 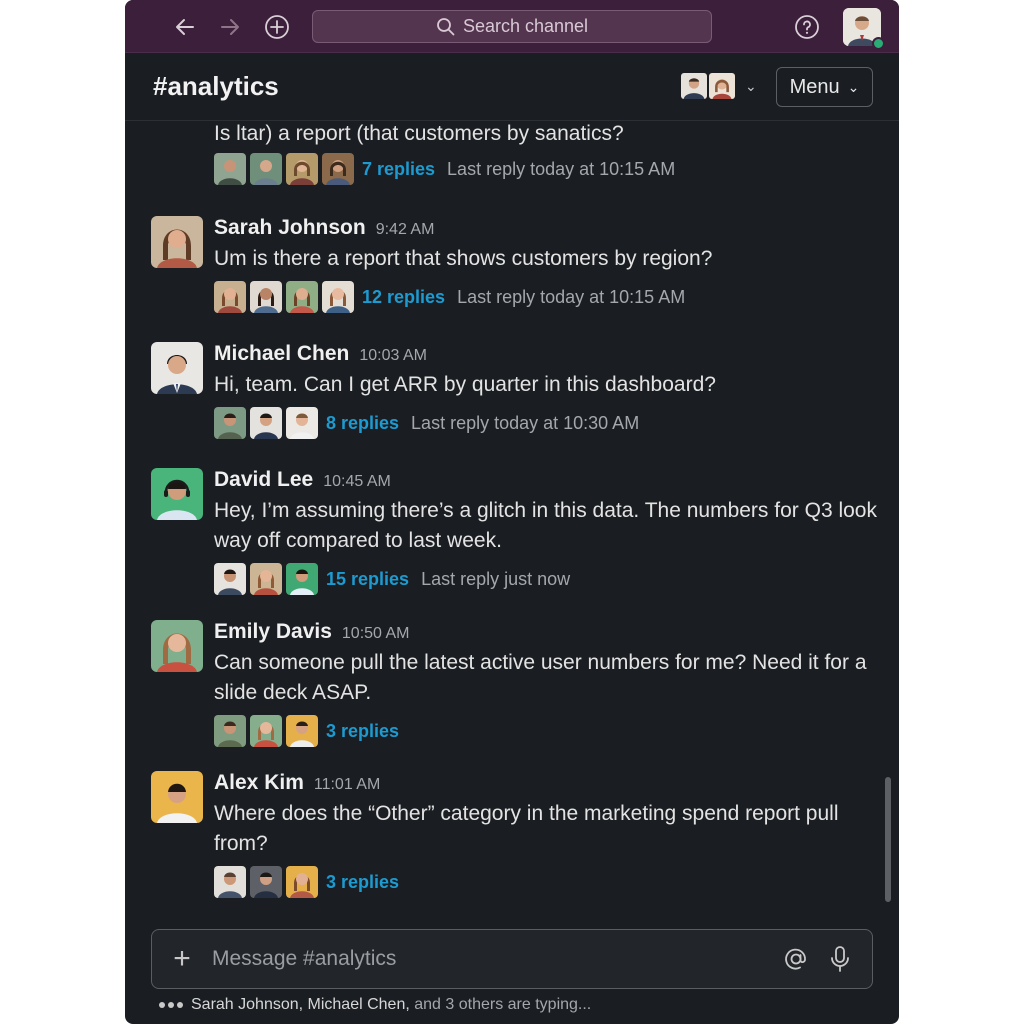 What do you see at coordinates (751, 85) in the screenshot?
I see `chevron-down-icon: ⌄` at bounding box center [751, 85].